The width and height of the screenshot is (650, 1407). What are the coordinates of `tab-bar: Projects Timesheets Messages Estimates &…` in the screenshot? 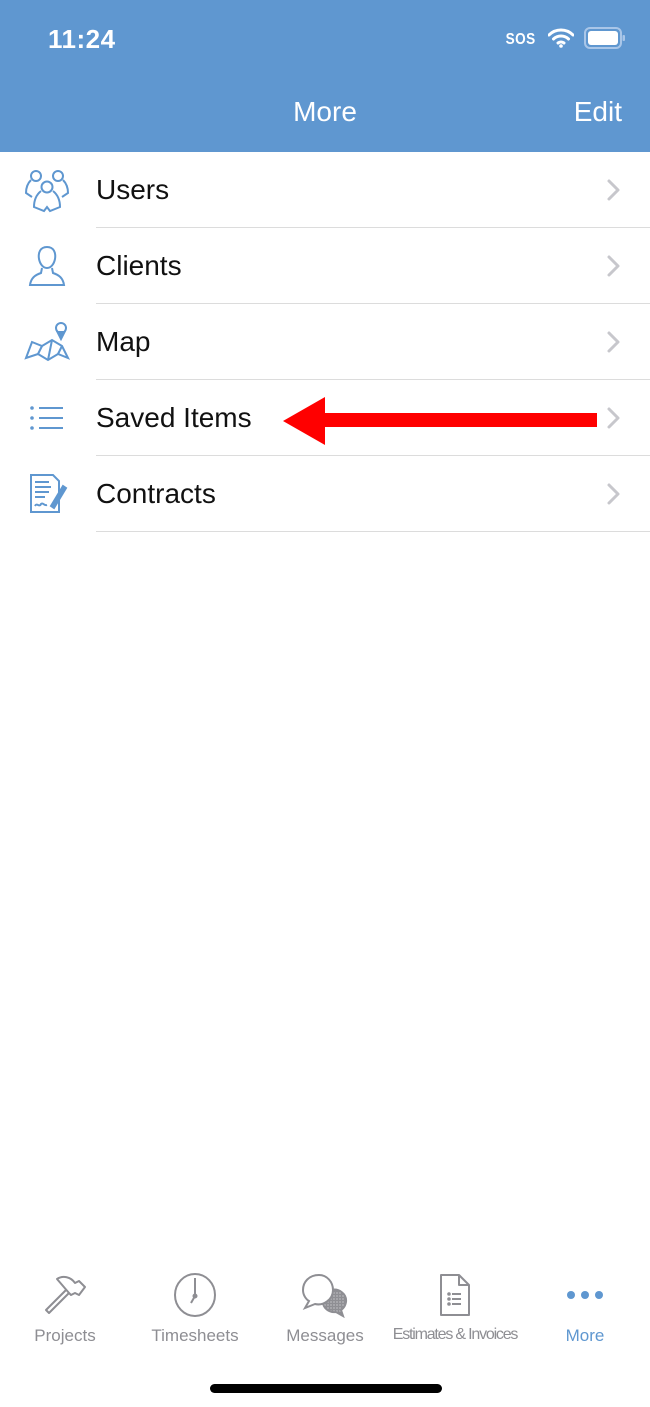 It's located at (325, 1307).